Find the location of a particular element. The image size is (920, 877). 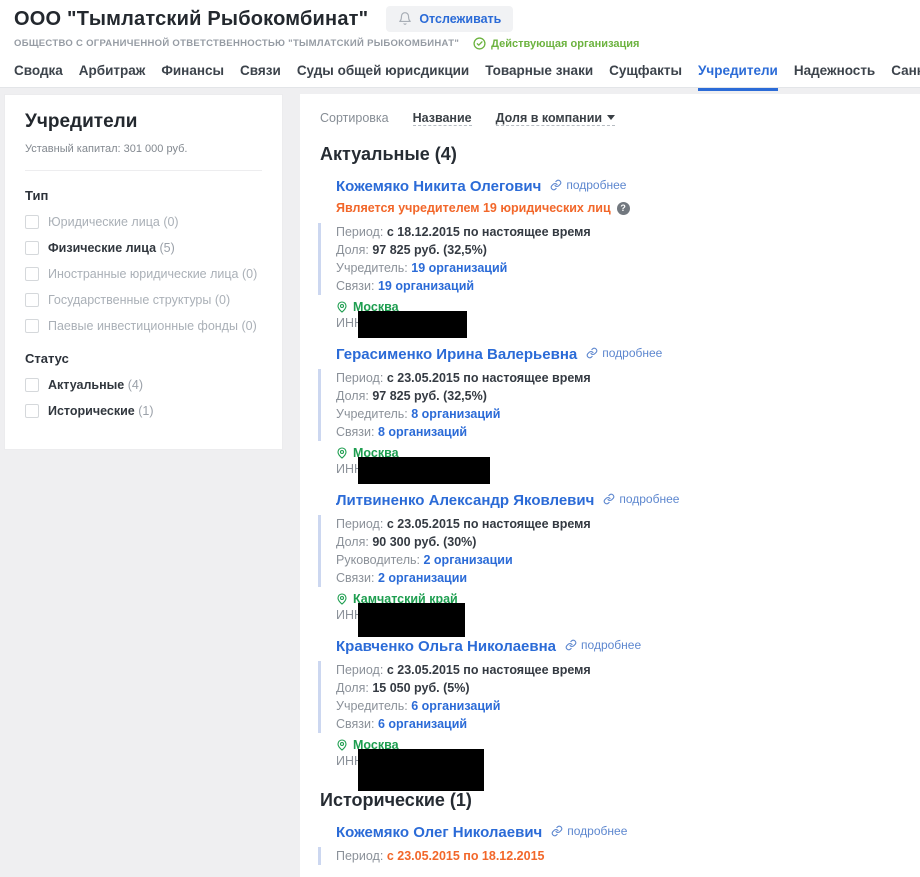

tab-9: Надежность is located at coordinates (834, 77).